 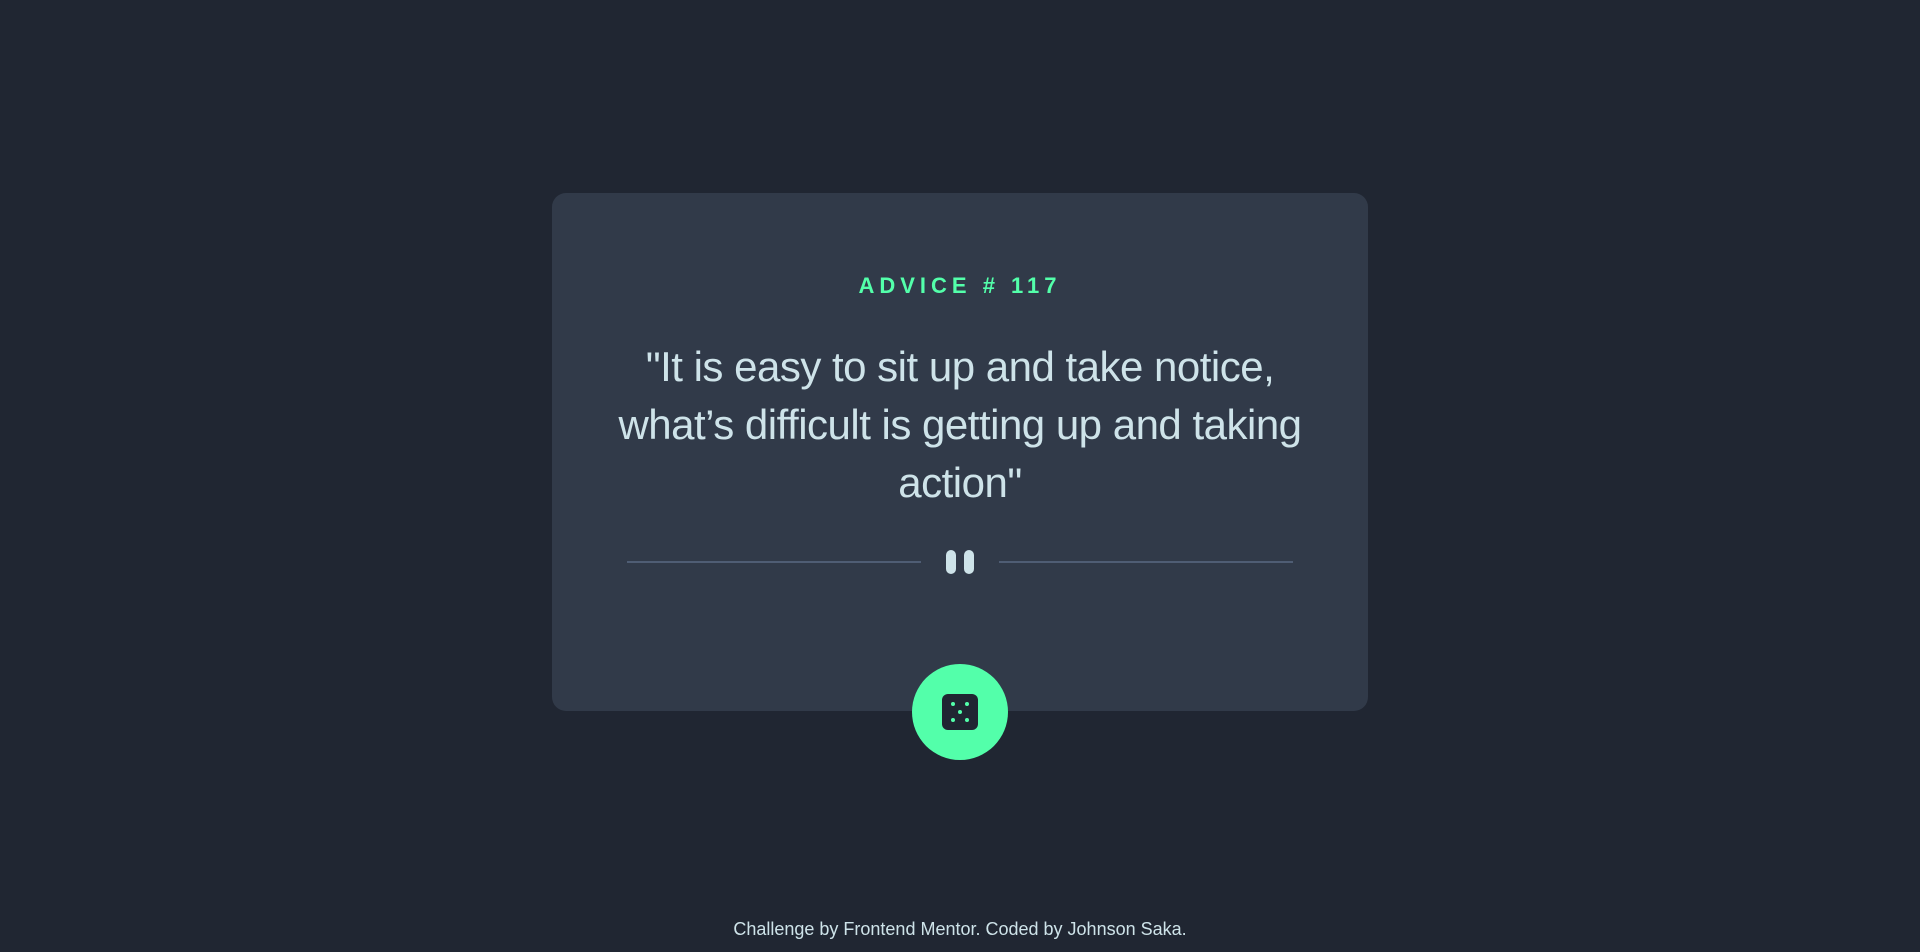 I want to click on divider-line-right, so click(x=1146, y=562).